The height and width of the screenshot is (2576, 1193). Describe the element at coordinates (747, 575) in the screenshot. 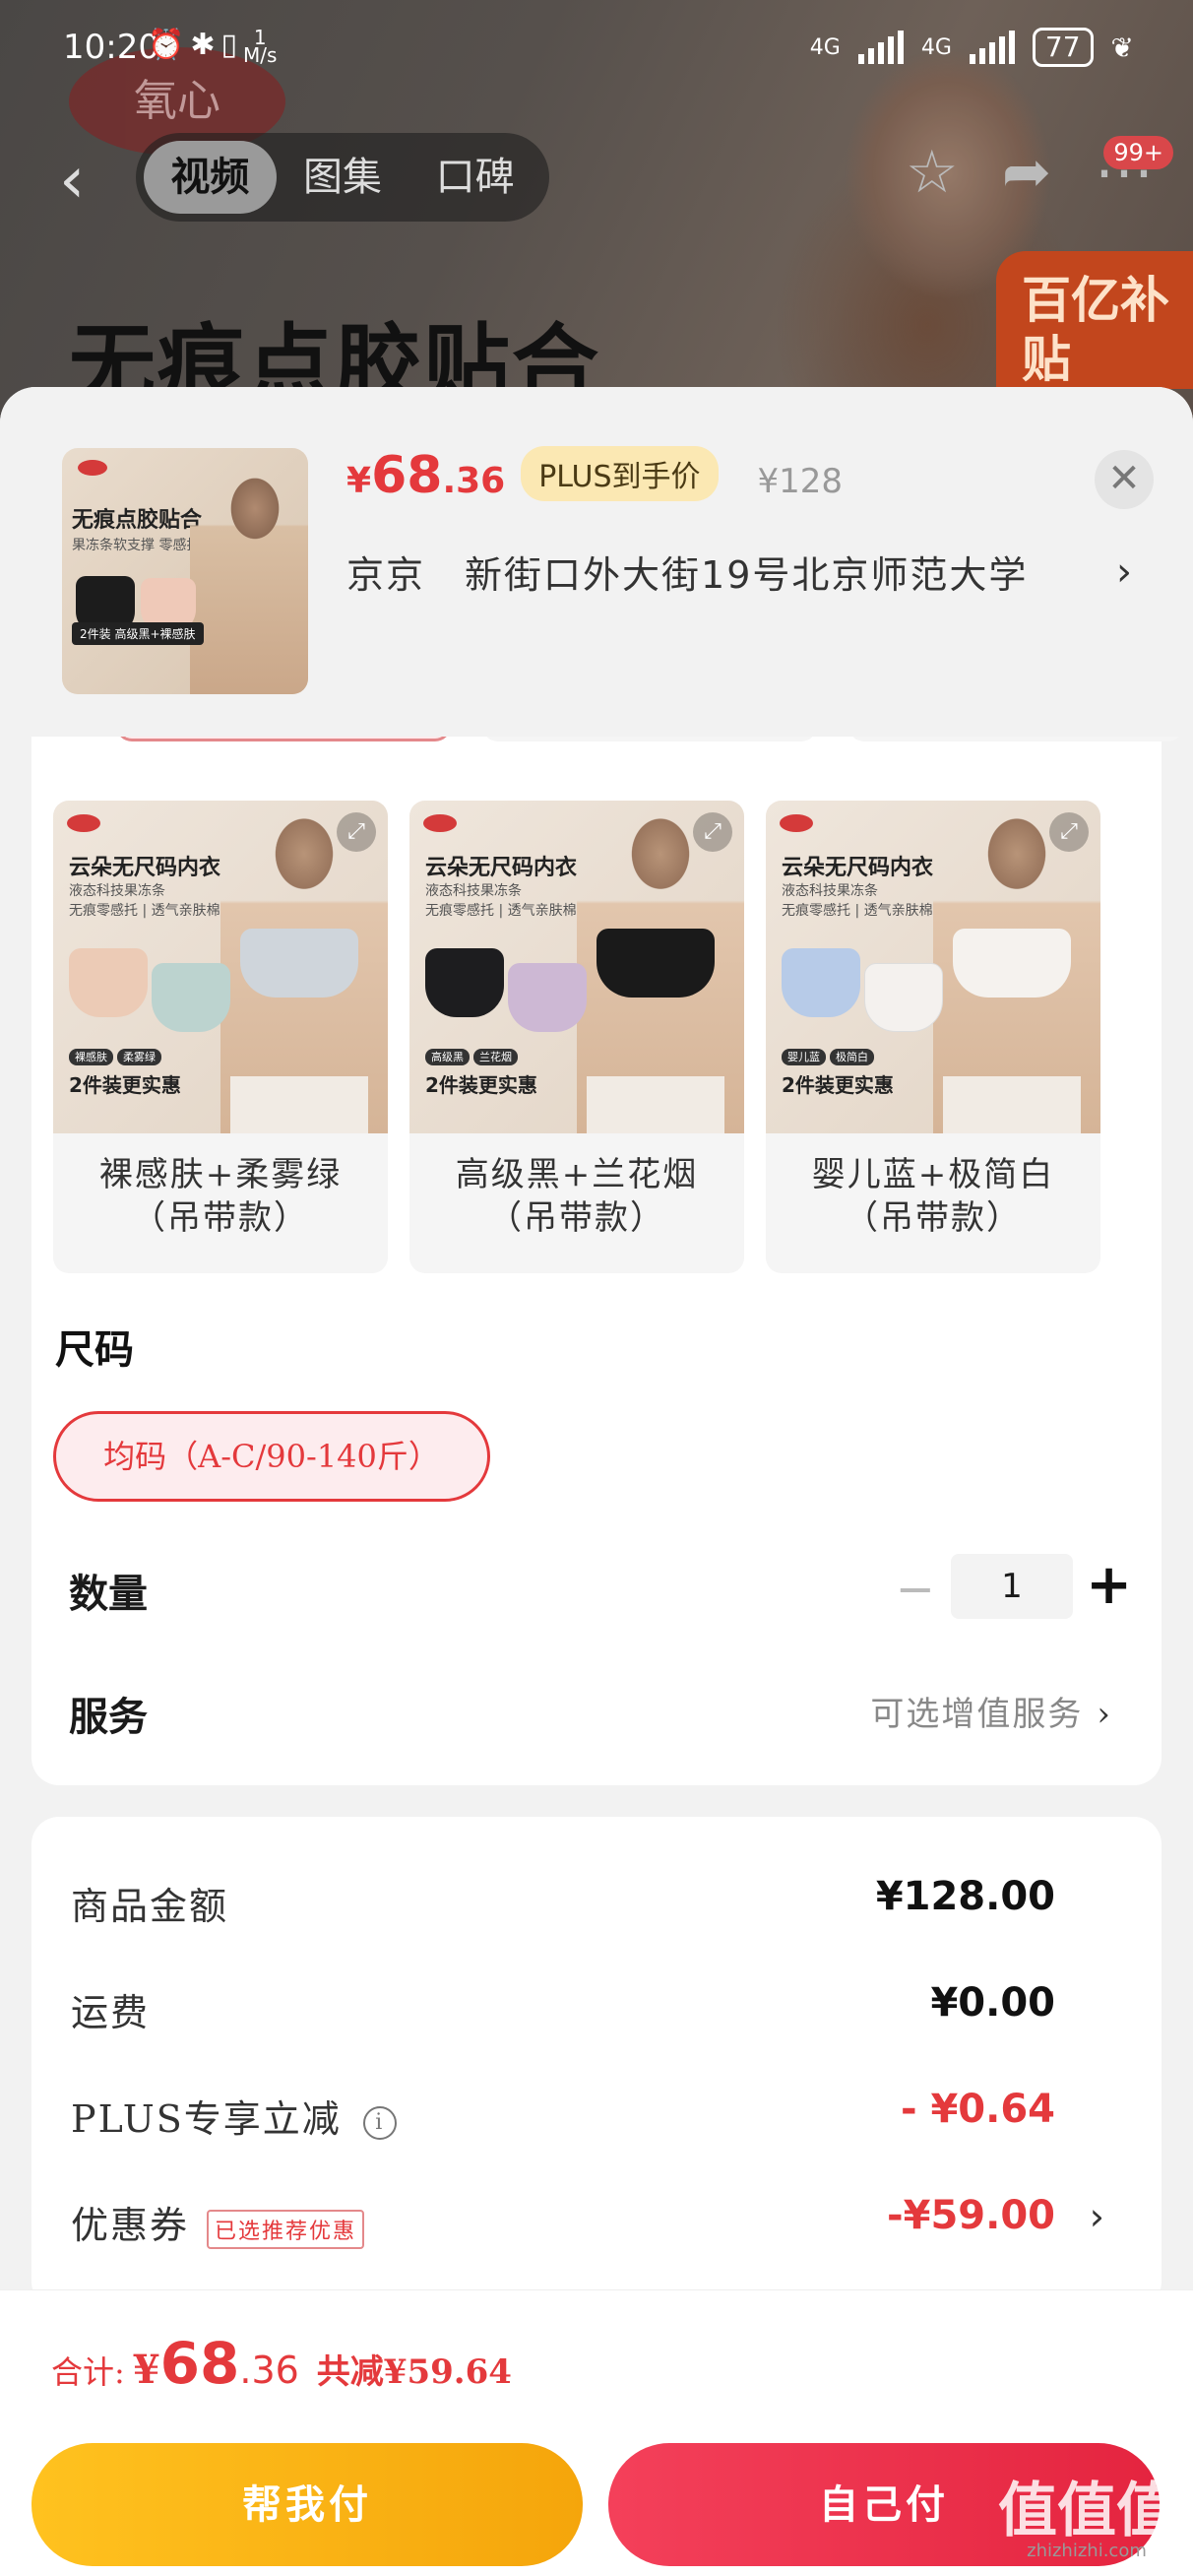

I see `address-street: 新街口外大街19号北京师范大学` at that location.